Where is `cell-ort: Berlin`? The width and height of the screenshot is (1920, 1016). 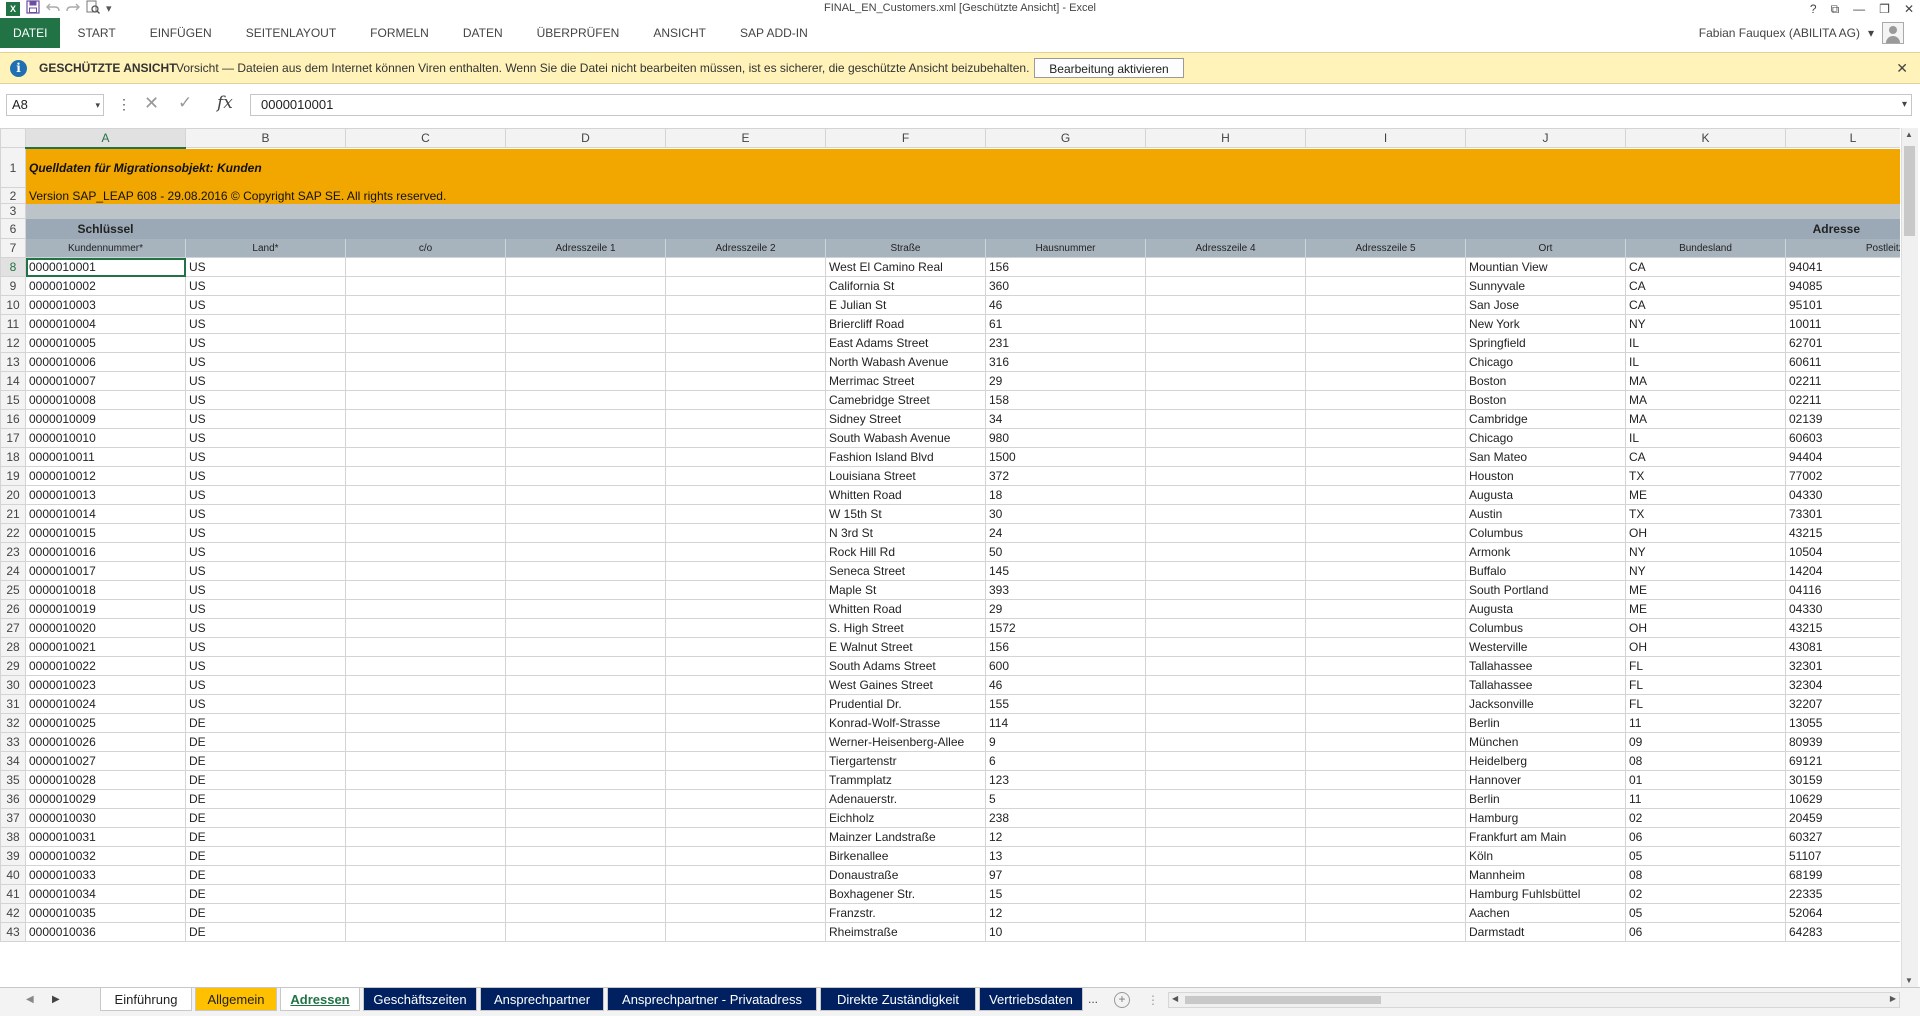
cell-ort: Berlin is located at coordinates (1545, 799).